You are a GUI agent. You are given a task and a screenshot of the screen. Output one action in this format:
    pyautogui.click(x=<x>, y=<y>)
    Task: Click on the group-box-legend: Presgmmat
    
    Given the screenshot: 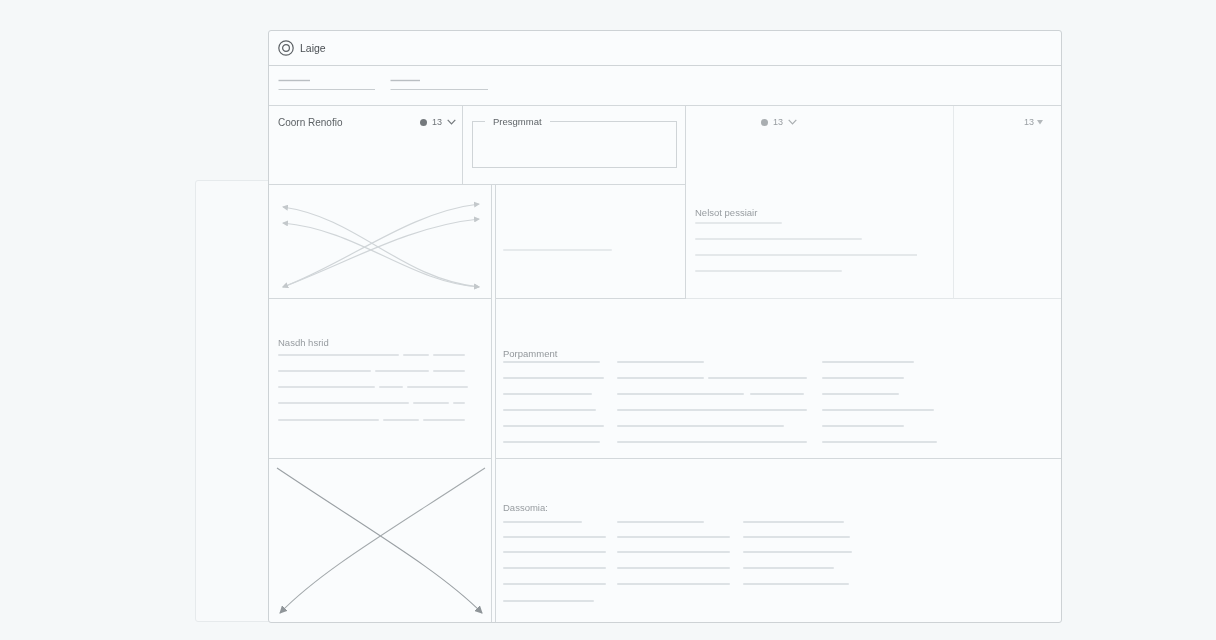 What is the action you would take?
    pyautogui.click(x=517, y=121)
    